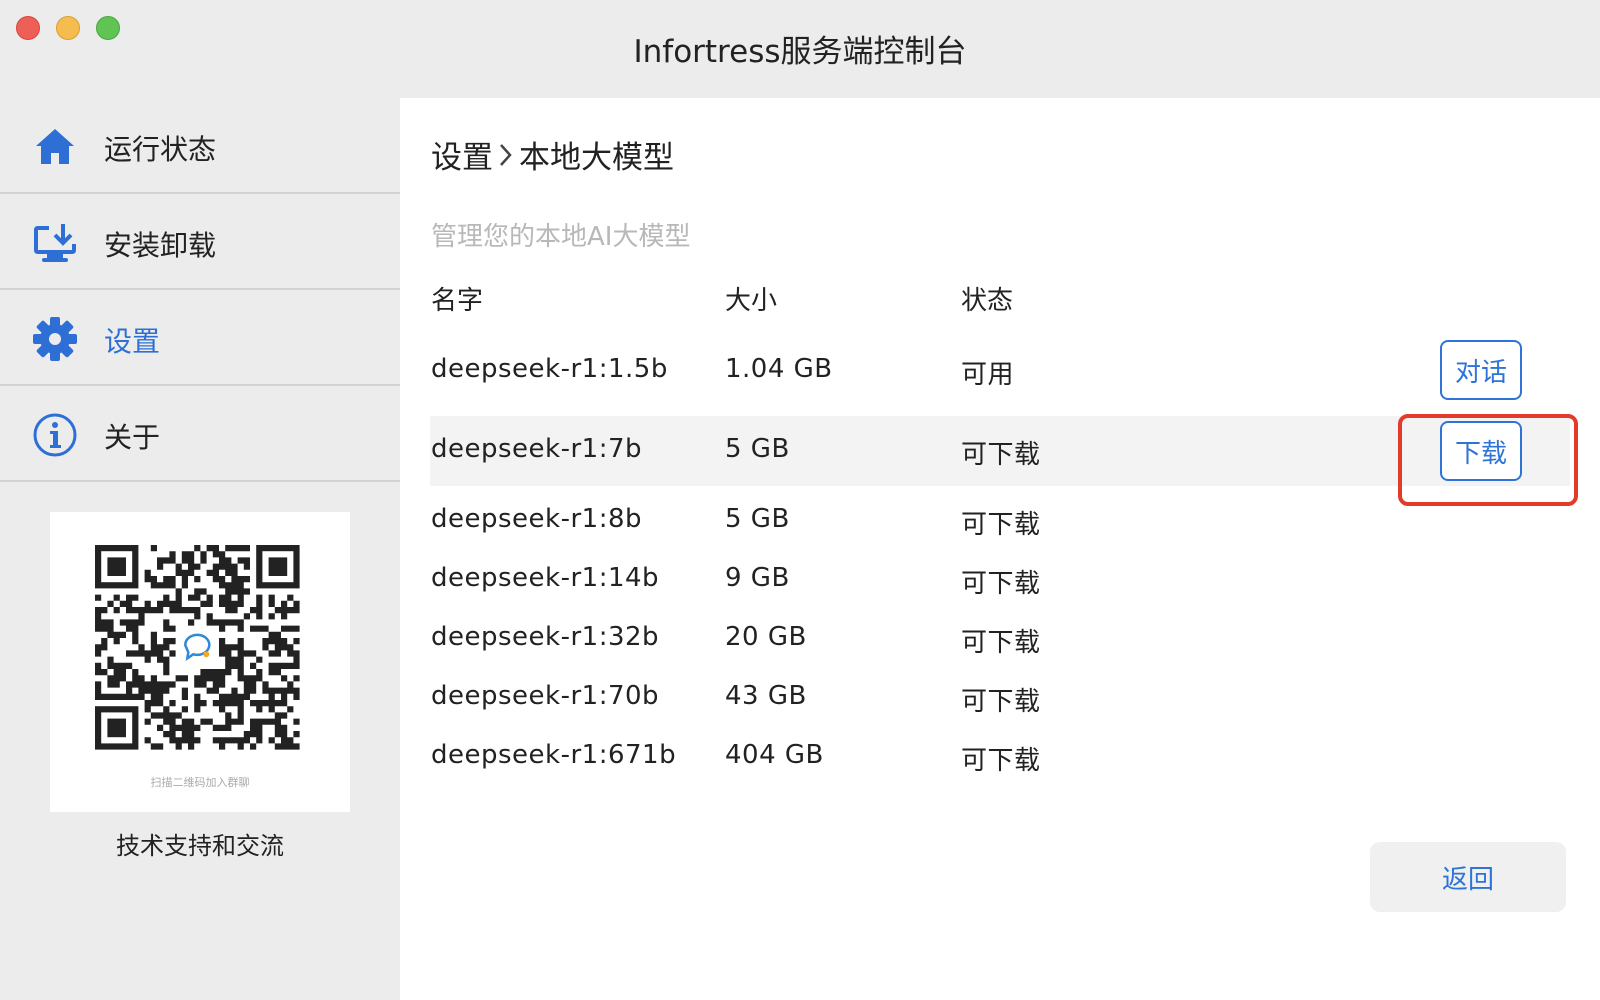  What do you see at coordinates (132, 437) in the screenshot?
I see `sidebar-item-label: 关于` at bounding box center [132, 437].